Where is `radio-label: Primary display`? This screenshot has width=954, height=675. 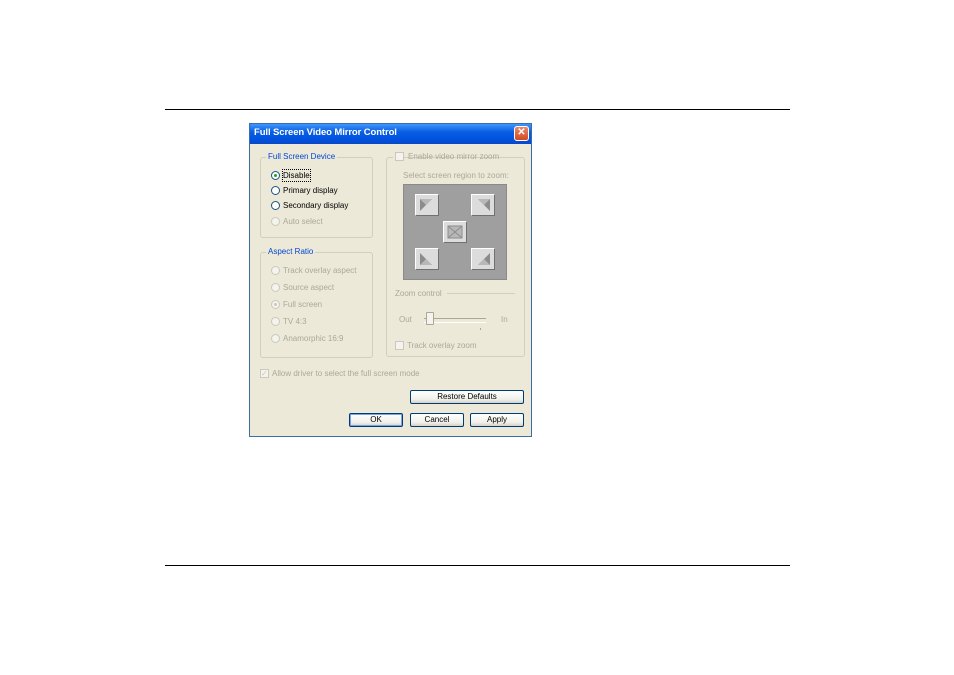
radio-label: Primary display is located at coordinates (310, 190).